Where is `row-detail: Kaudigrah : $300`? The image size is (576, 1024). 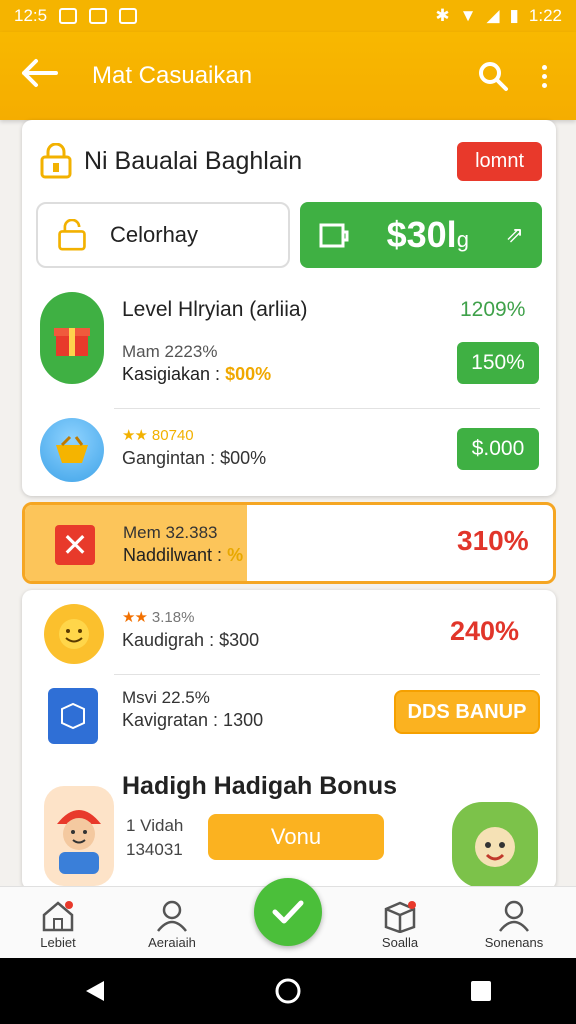 row-detail: Kaudigrah : $300 is located at coordinates (191, 640).